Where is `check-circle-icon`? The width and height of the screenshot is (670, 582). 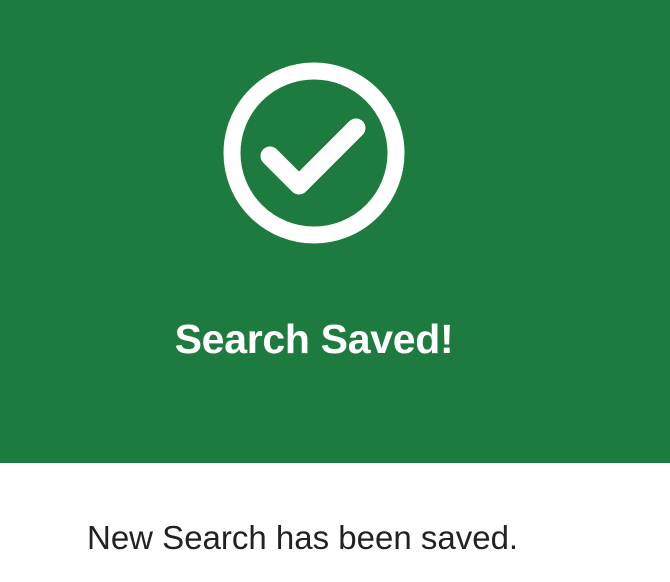
check-circle-icon is located at coordinates (314, 153).